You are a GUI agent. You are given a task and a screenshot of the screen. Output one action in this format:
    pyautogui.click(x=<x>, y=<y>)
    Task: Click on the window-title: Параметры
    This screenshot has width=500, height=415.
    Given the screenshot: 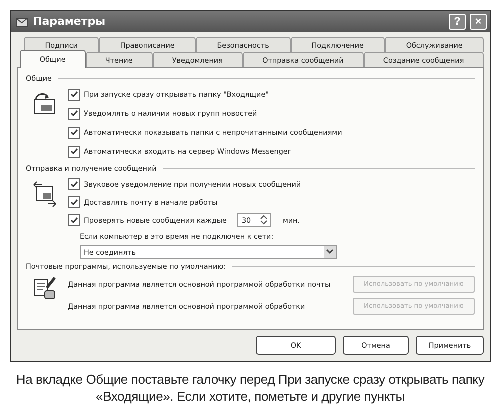 What is the action you would take?
    pyautogui.click(x=69, y=21)
    